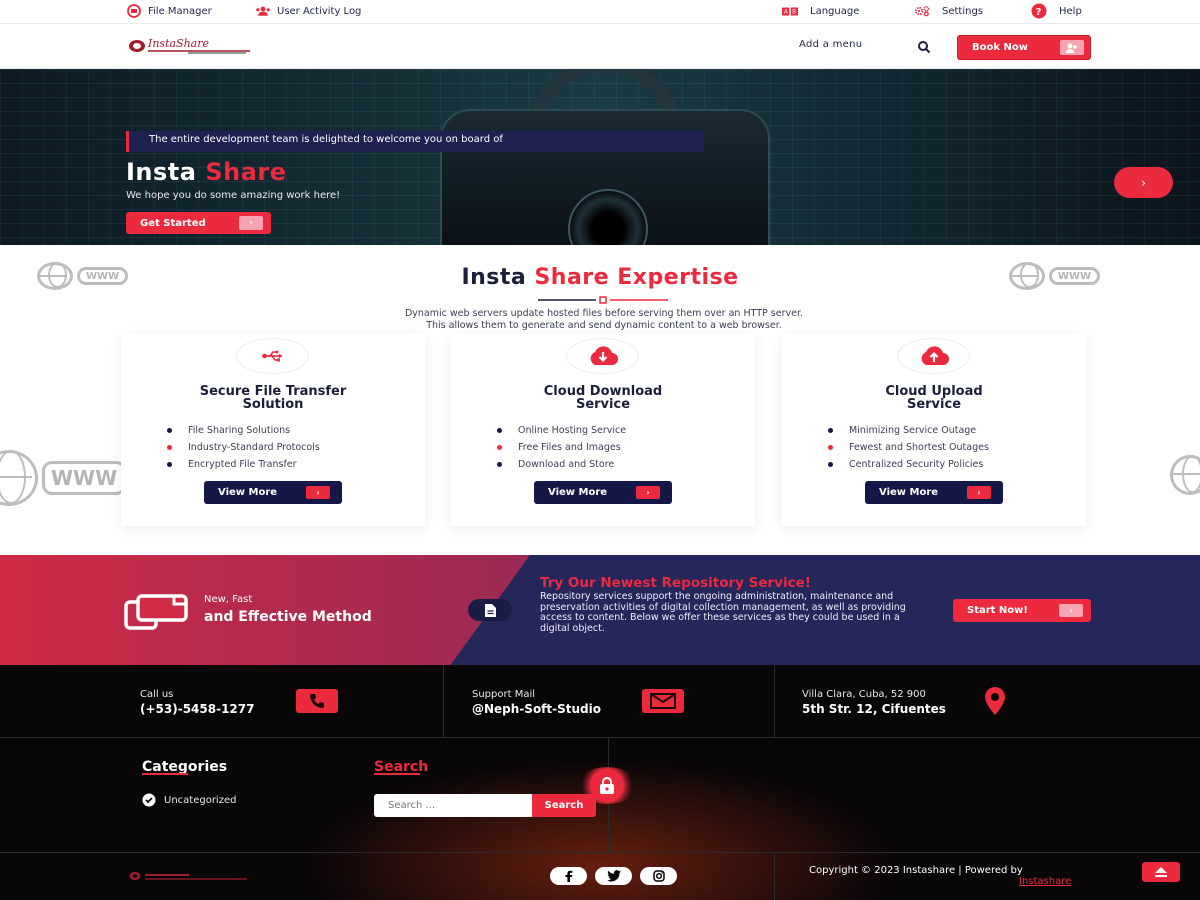 This screenshot has height=900, width=1200. I want to click on help-link: ? Help, so click(1056, 11).